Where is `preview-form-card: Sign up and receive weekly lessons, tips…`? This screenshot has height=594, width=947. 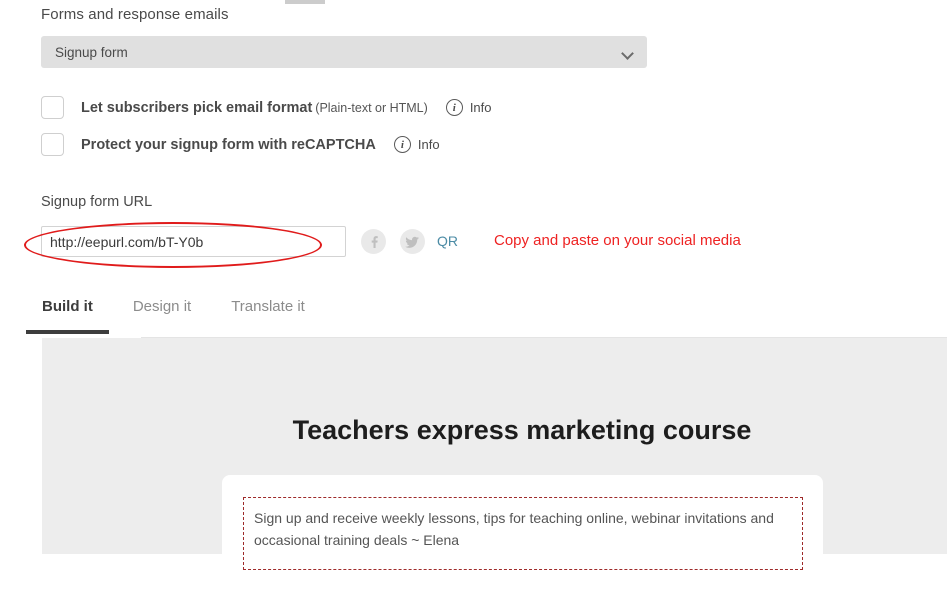
preview-form-card: Sign up and receive weekly lessons, tips… is located at coordinates (522, 534).